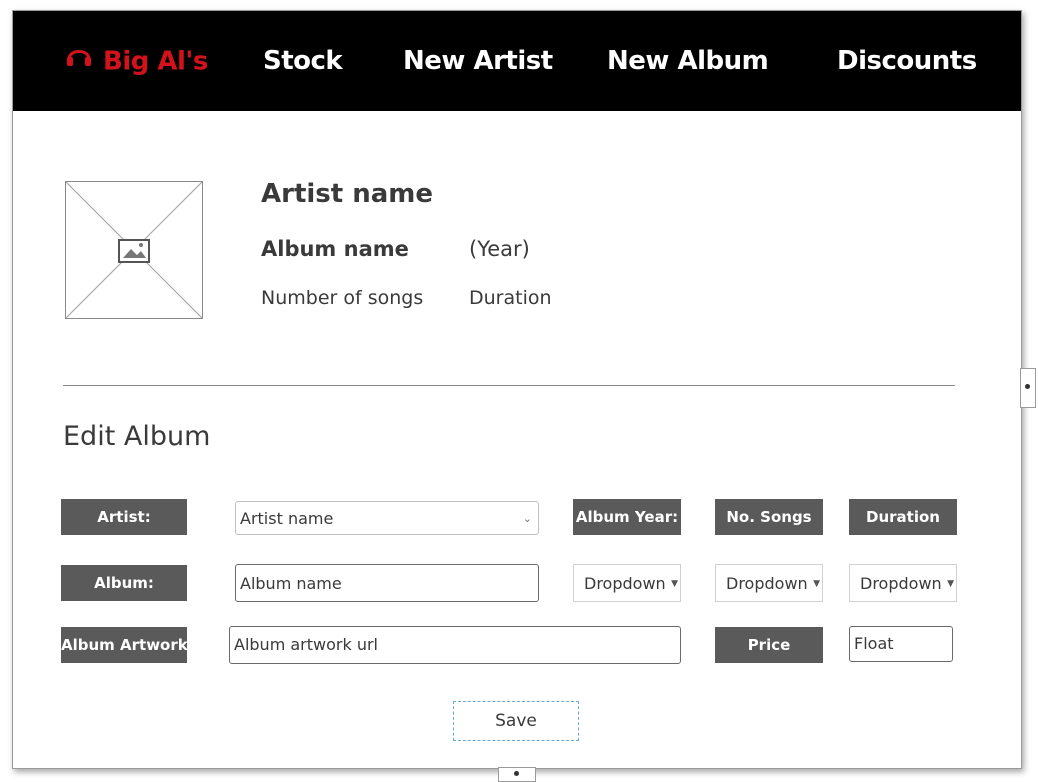  What do you see at coordinates (688, 61) in the screenshot?
I see `nav-item-new-album: New Album` at bounding box center [688, 61].